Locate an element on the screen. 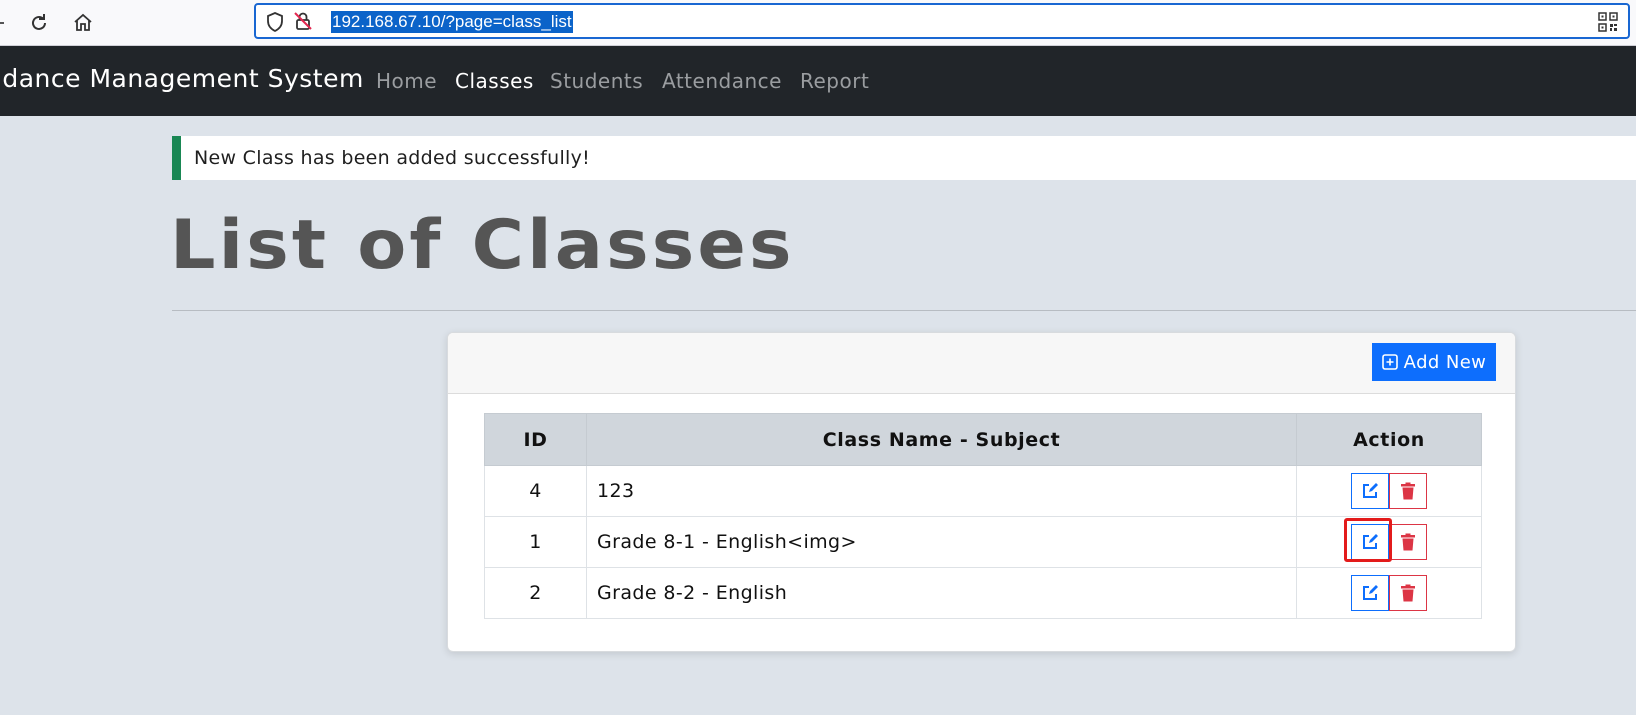 The width and height of the screenshot is (1636, 715). success-alert: New Class has been added successfully! is located at coordinates (904, 158).